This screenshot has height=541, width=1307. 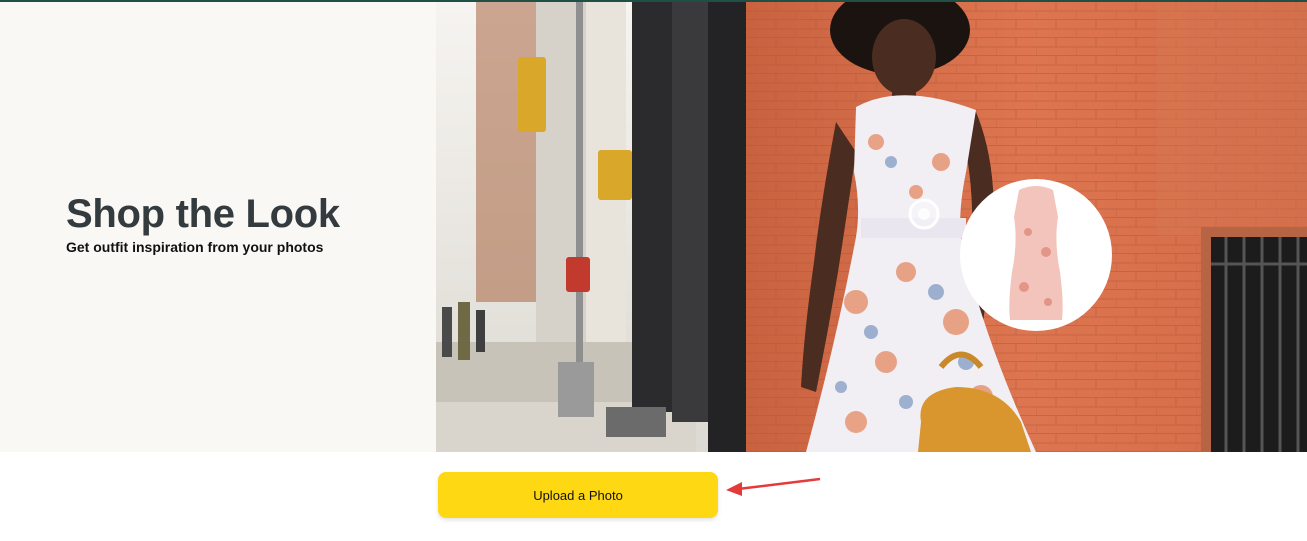 I want to click on annotation-arrow-icon, so click(x=773, y=486).